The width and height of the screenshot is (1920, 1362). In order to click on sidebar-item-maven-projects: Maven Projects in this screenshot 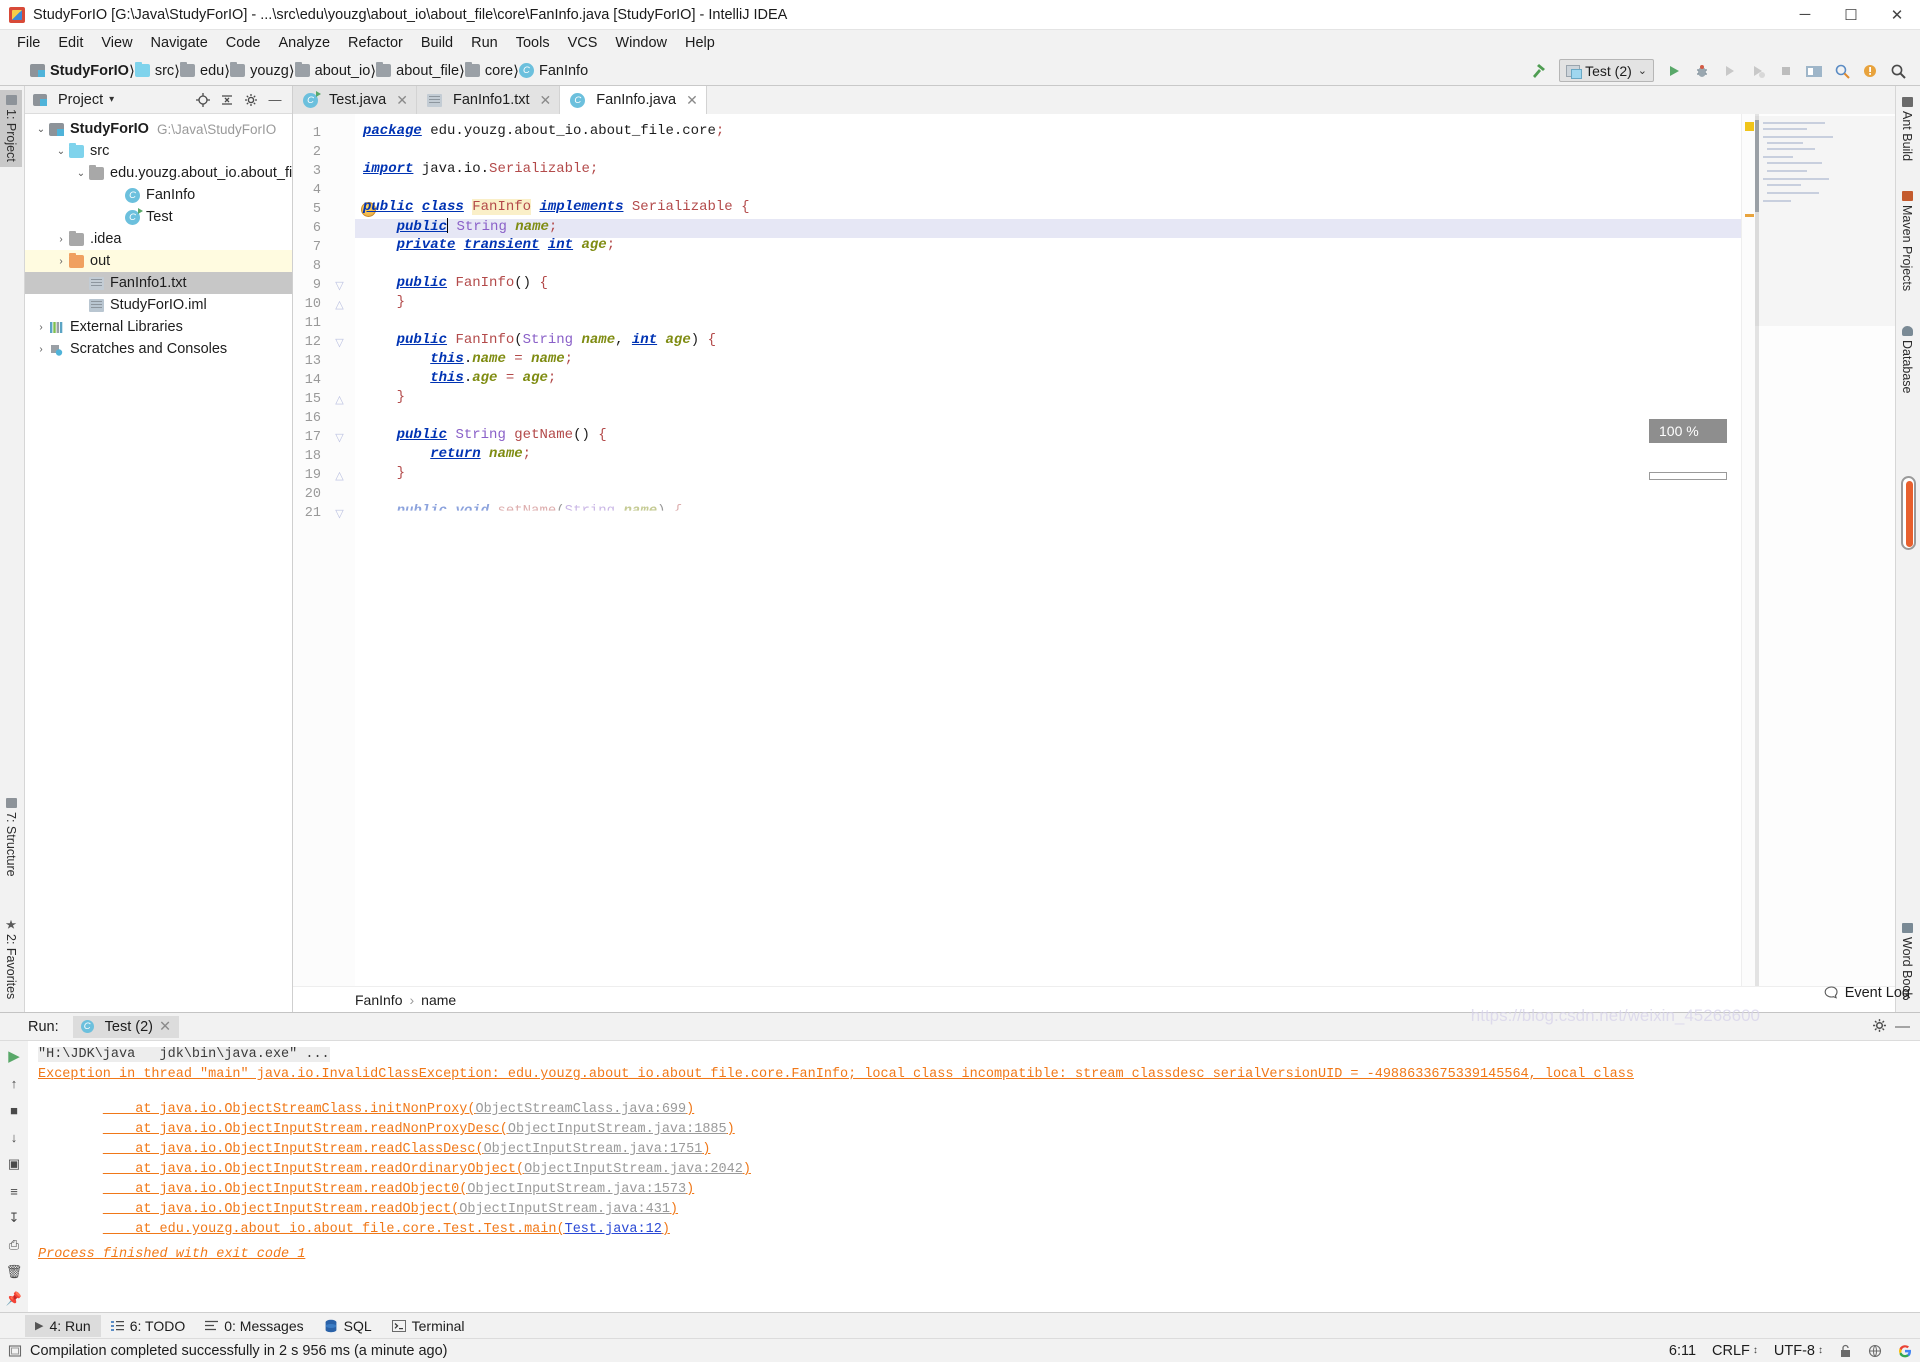, I will do `click(1907, 241)`.